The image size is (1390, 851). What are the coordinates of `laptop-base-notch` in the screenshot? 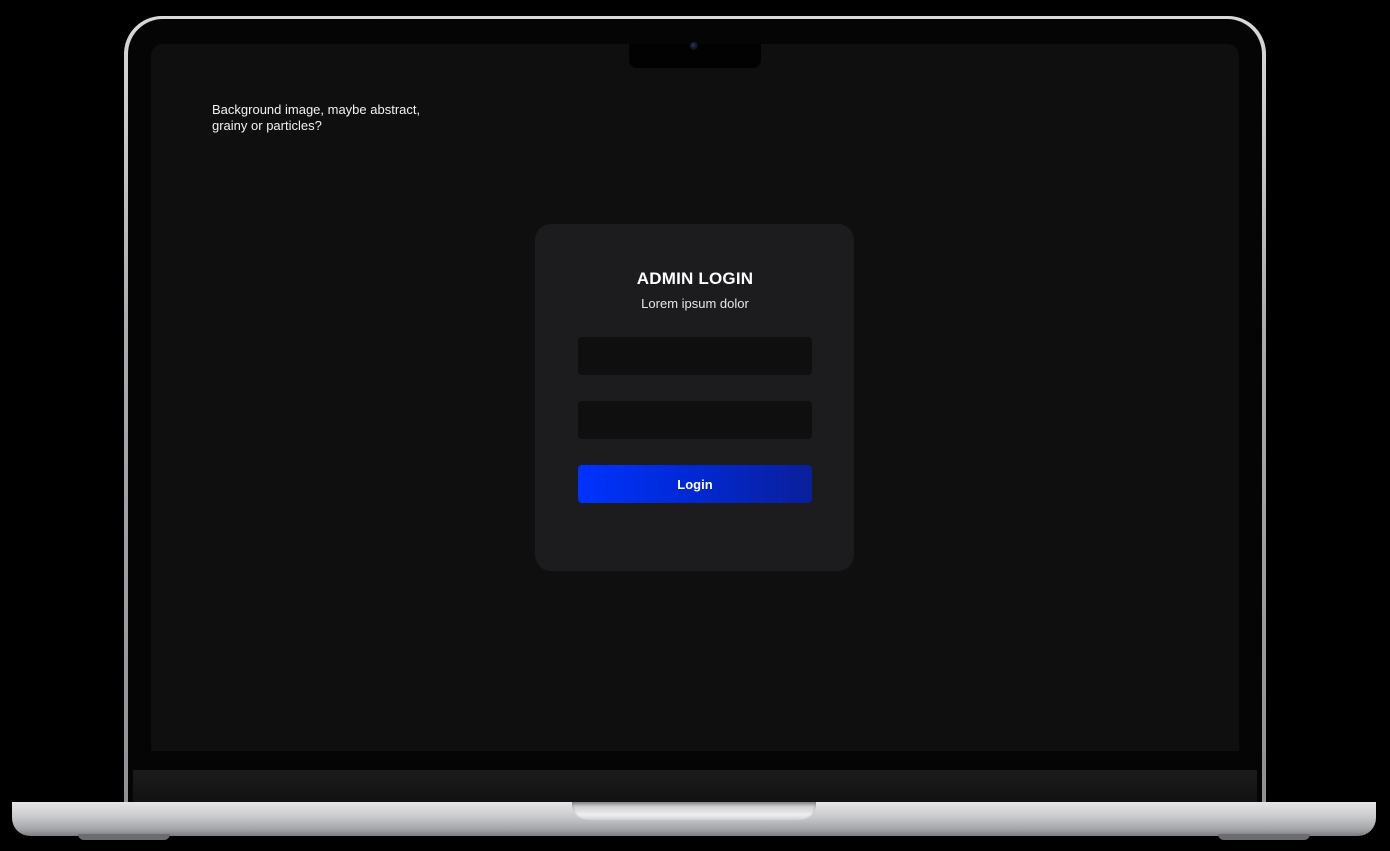 It's located at (694, 811).